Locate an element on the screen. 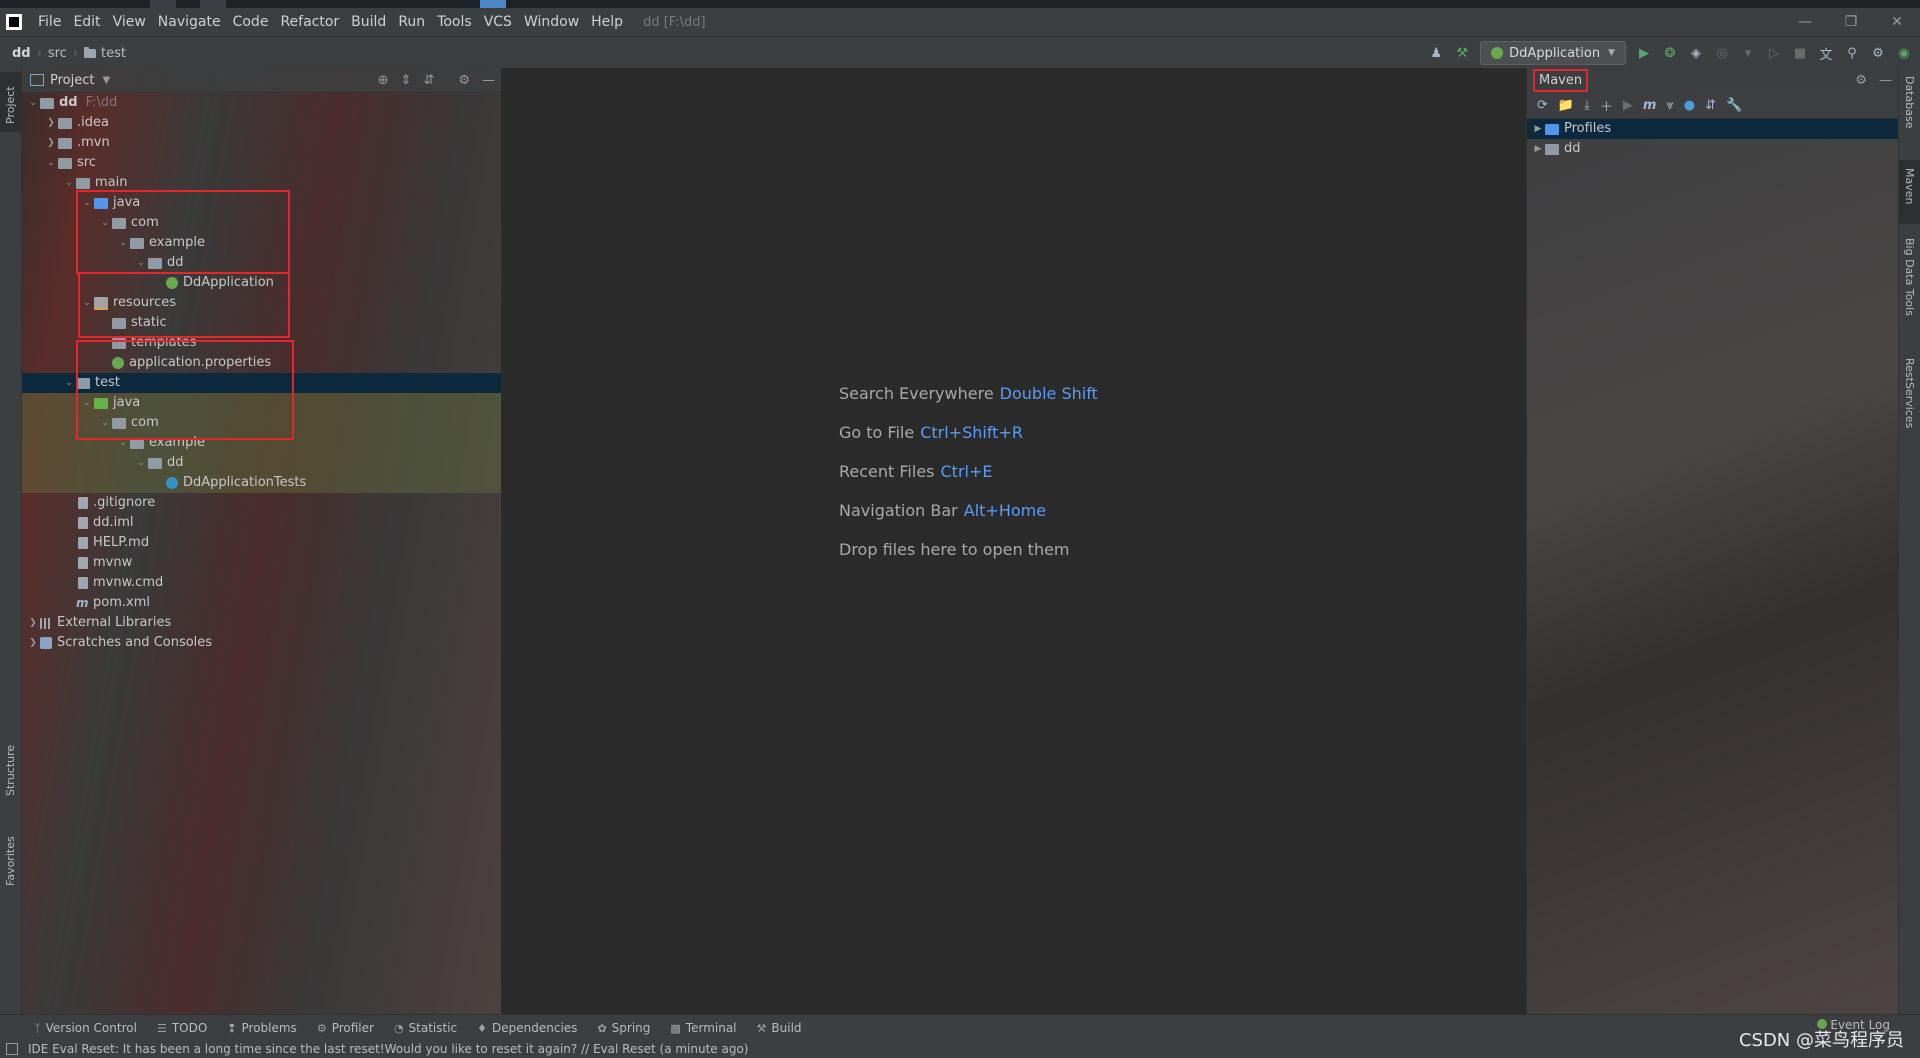  tab-version-control: ᛉ Version Control is located at coordinates (85, 1028).